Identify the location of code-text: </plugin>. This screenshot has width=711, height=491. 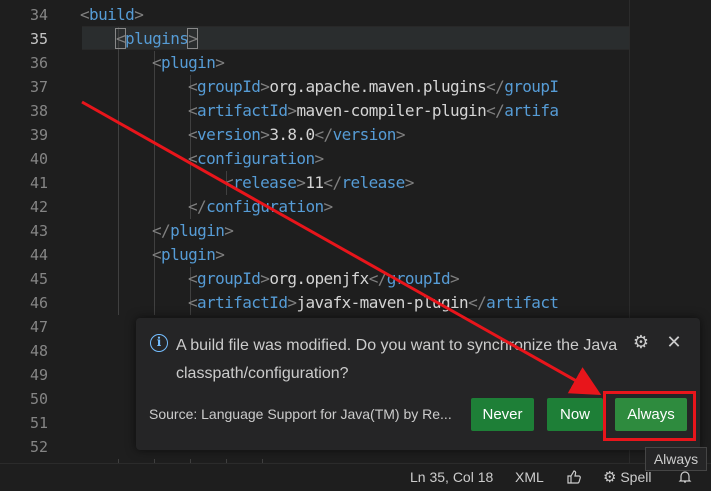
(193, 231).